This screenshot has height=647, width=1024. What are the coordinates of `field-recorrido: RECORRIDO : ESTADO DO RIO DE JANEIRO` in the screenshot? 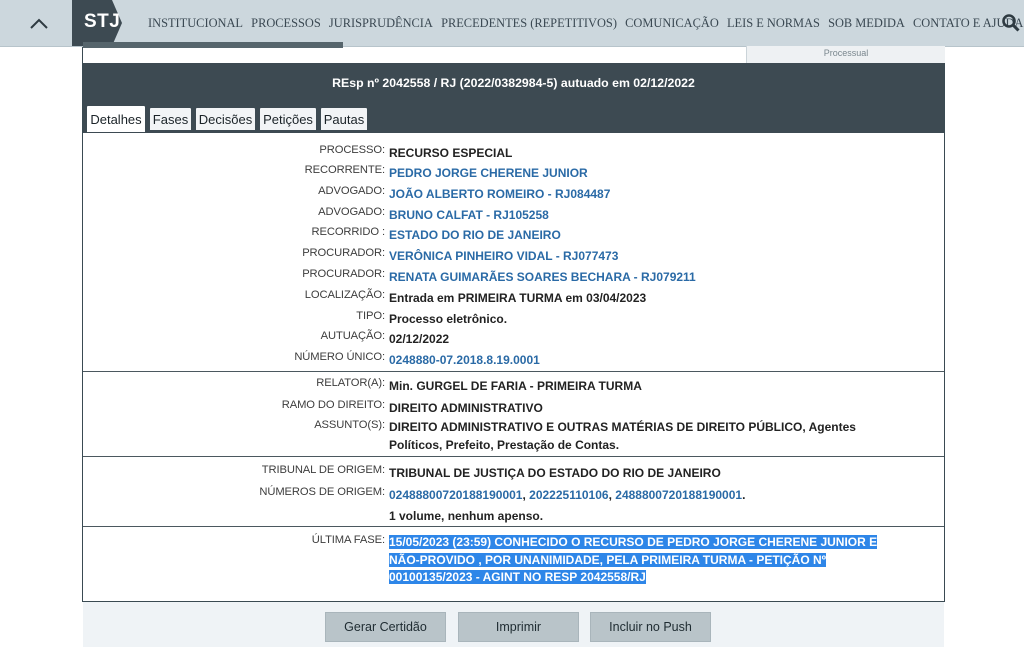 It's located at (512, 236).